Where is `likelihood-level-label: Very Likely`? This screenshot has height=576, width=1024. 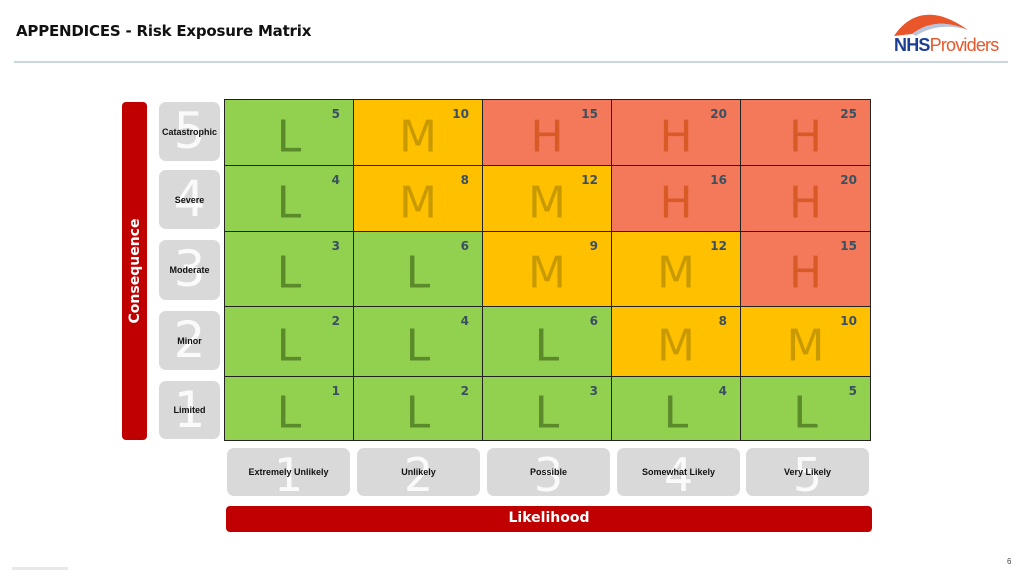
likelihood-level-label: Very Likely is located at coordinates (807, 472).